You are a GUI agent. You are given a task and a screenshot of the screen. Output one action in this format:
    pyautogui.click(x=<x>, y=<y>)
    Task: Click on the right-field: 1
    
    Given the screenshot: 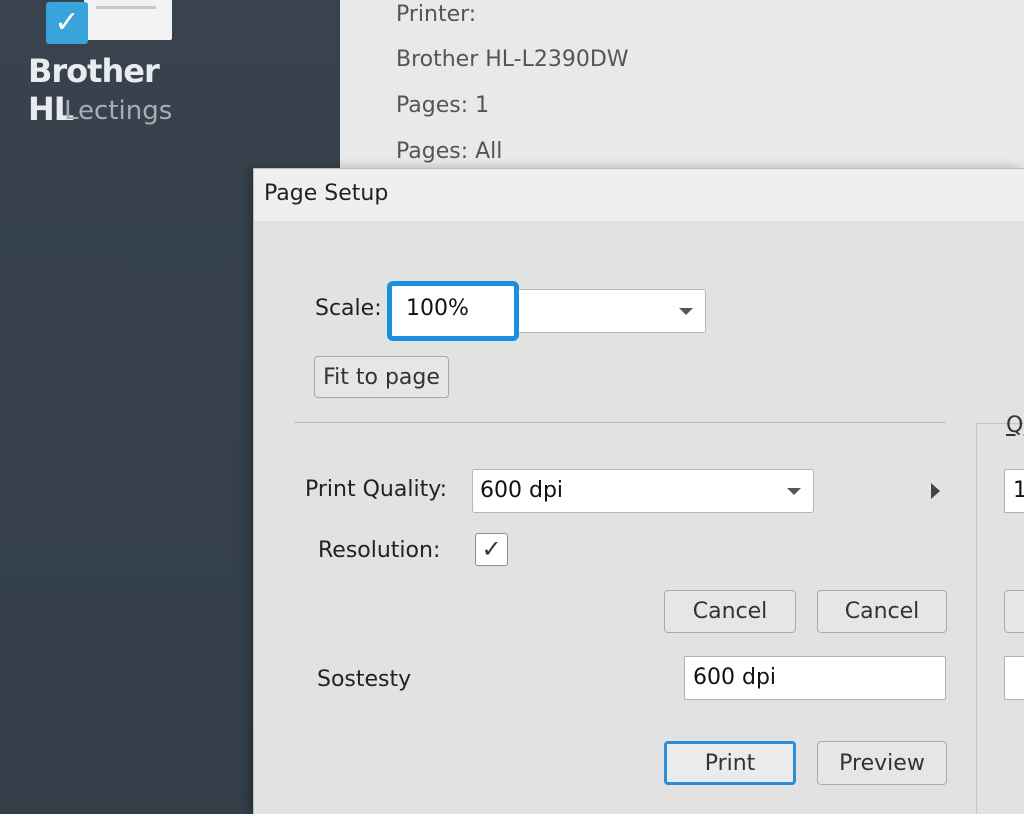 What is the action you would take?
    pyautogui.click(x=1014, y=491)
    